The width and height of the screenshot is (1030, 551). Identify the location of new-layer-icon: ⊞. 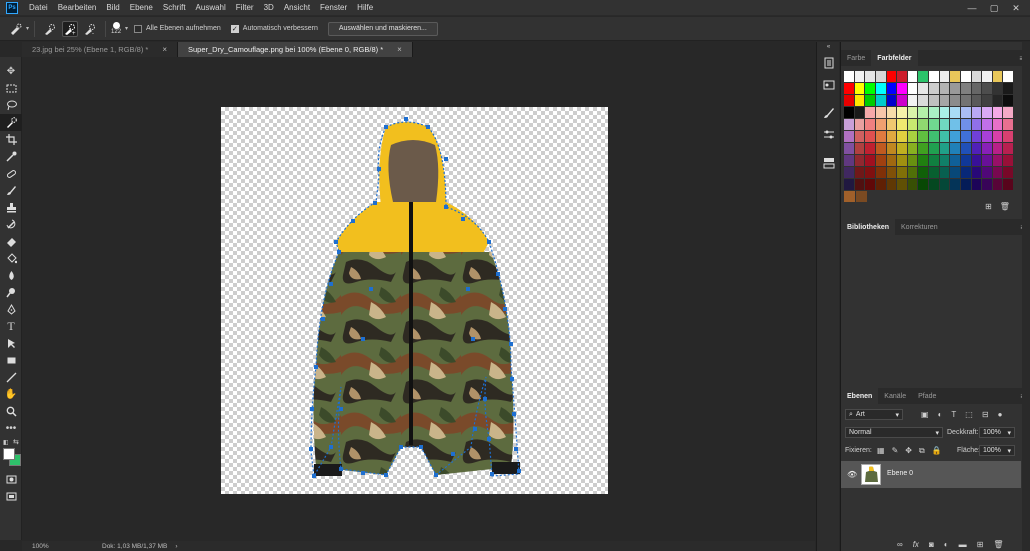
(980, 544).